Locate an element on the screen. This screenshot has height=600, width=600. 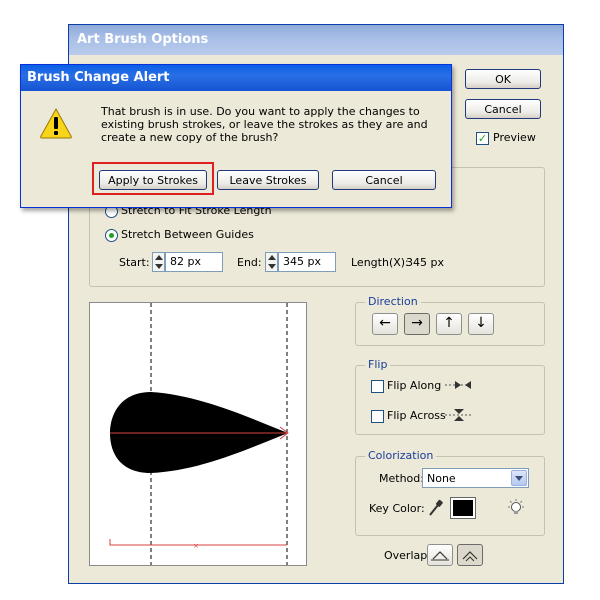
stretch-guides-radio is located at coordinates (111, 235).